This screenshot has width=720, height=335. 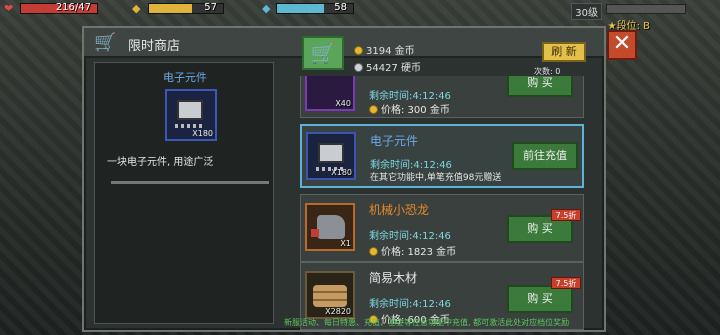 I want to click on item-name: 机械小恐龙, so click(x=399, y=210).